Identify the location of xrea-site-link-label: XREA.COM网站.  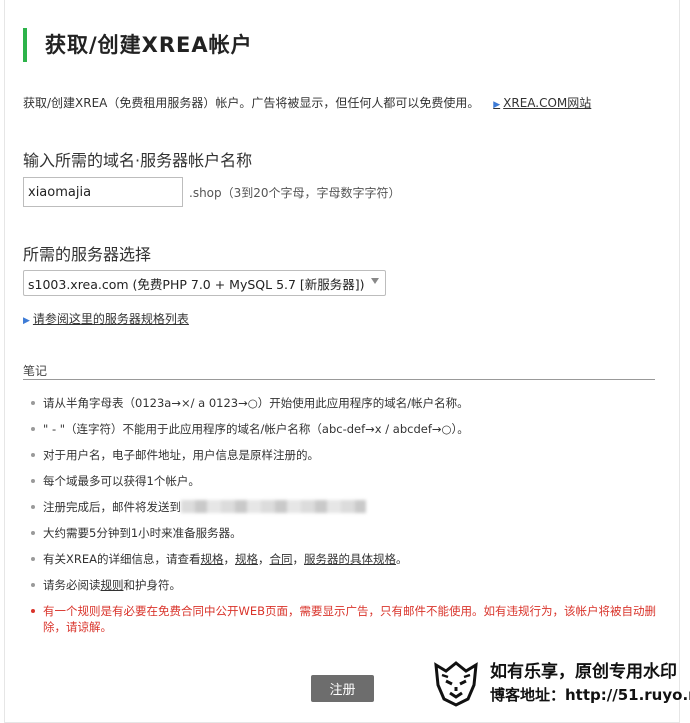
(547, 103).